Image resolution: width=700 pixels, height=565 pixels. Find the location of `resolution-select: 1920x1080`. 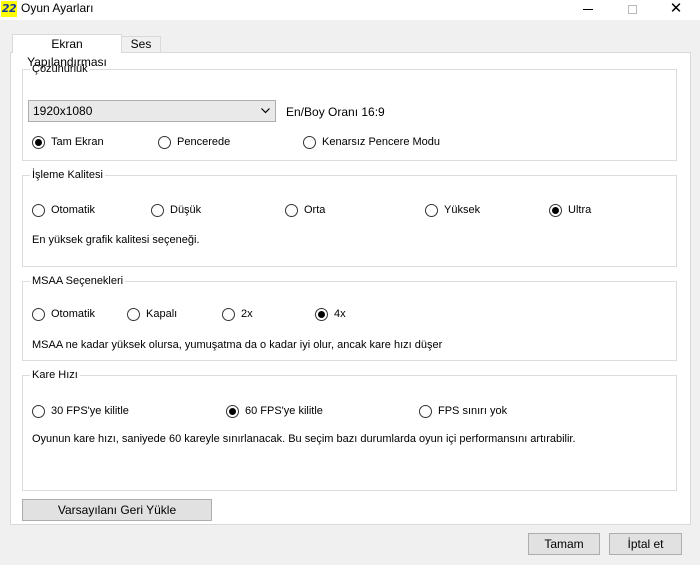

resolution-select: 1920x1080 is located at coordinates (152, 111).